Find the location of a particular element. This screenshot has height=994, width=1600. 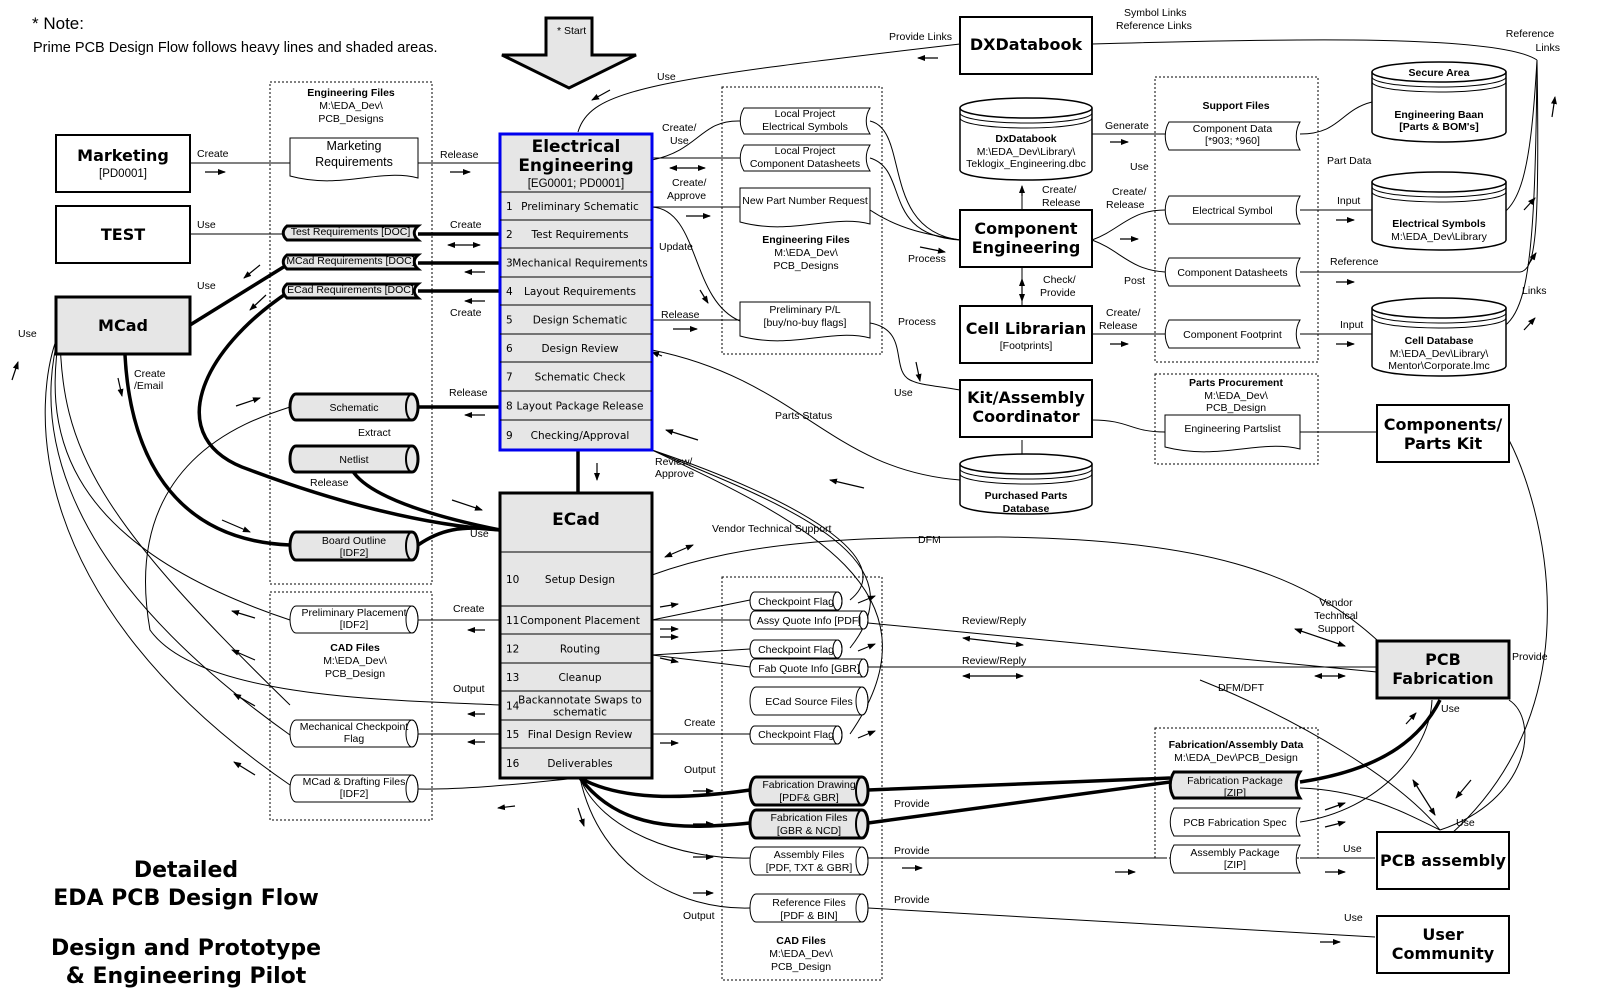

title-line: Design and Prototype is located at coordinates (186, 948).